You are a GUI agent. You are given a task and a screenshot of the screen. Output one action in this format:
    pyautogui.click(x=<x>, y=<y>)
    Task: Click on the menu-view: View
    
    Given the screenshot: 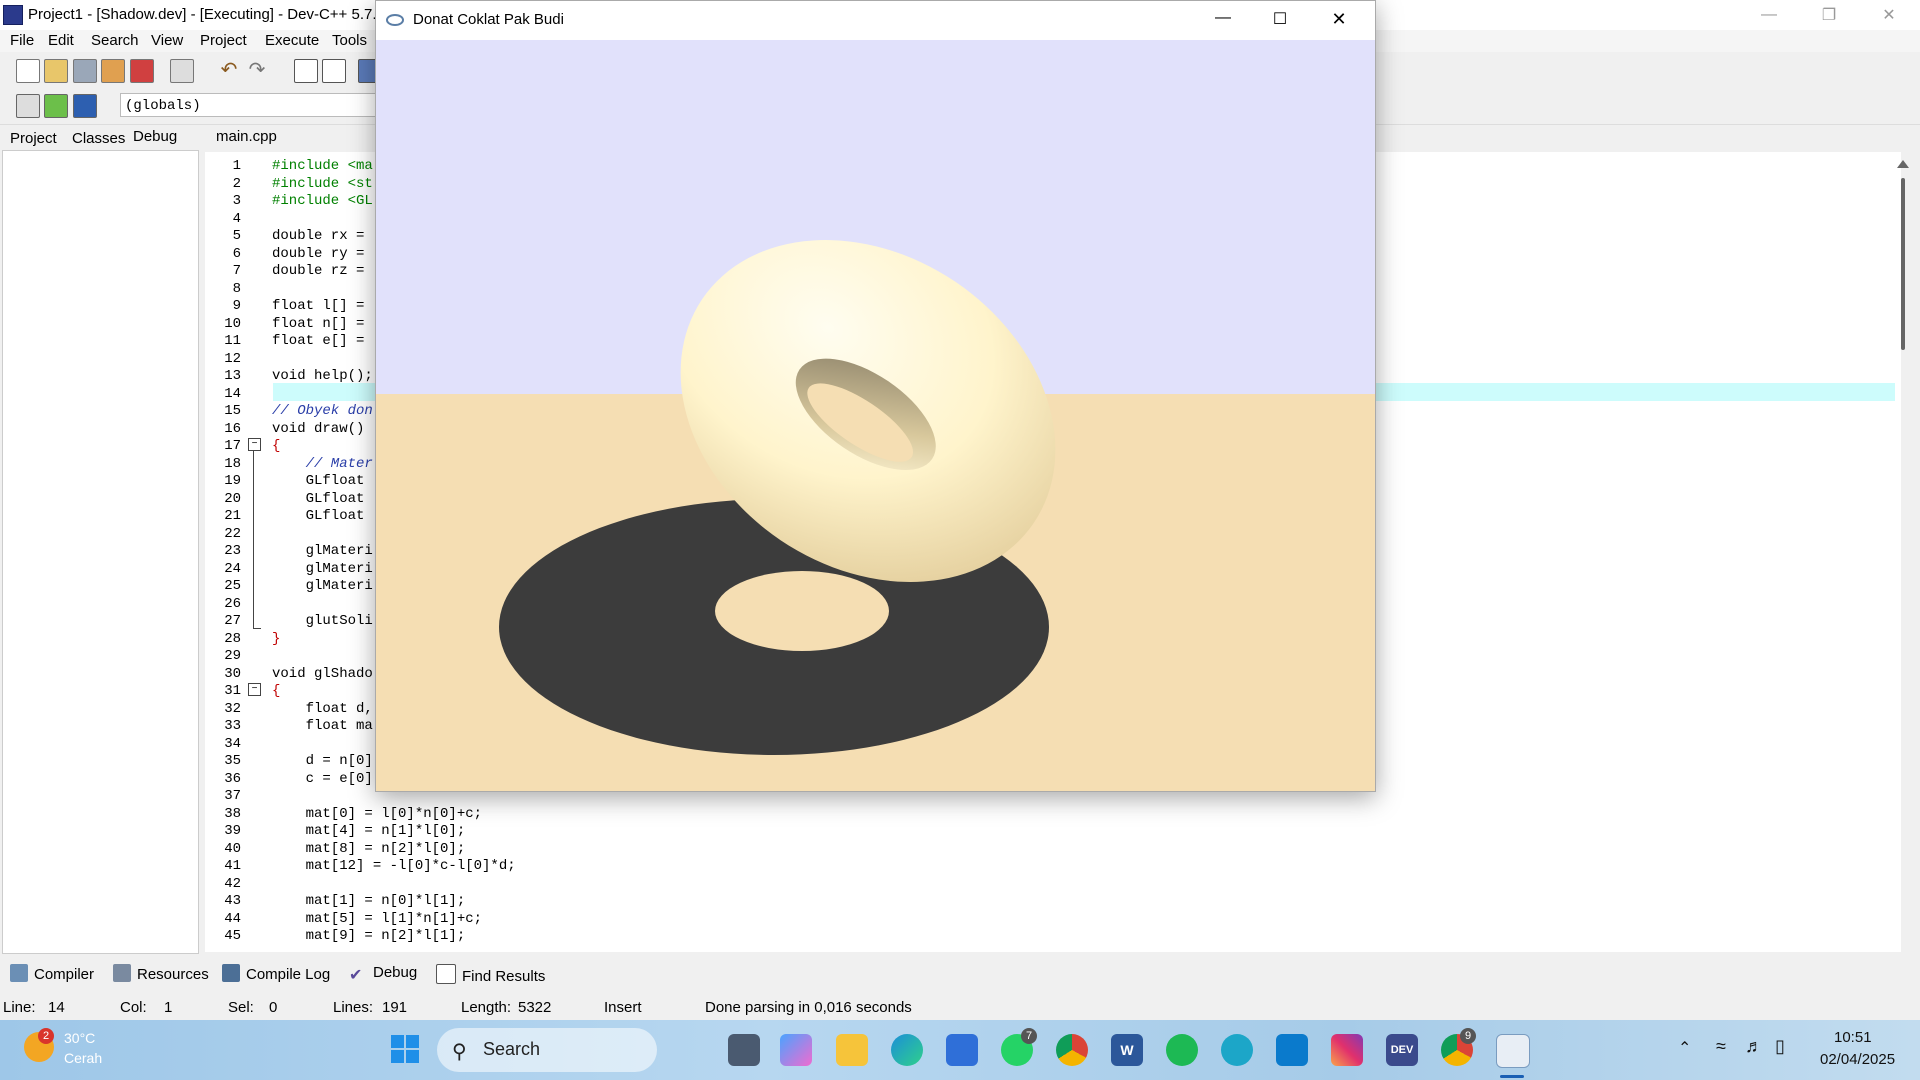 What is the action you would take?
    pyautogui.click(x=167, y=40)
    